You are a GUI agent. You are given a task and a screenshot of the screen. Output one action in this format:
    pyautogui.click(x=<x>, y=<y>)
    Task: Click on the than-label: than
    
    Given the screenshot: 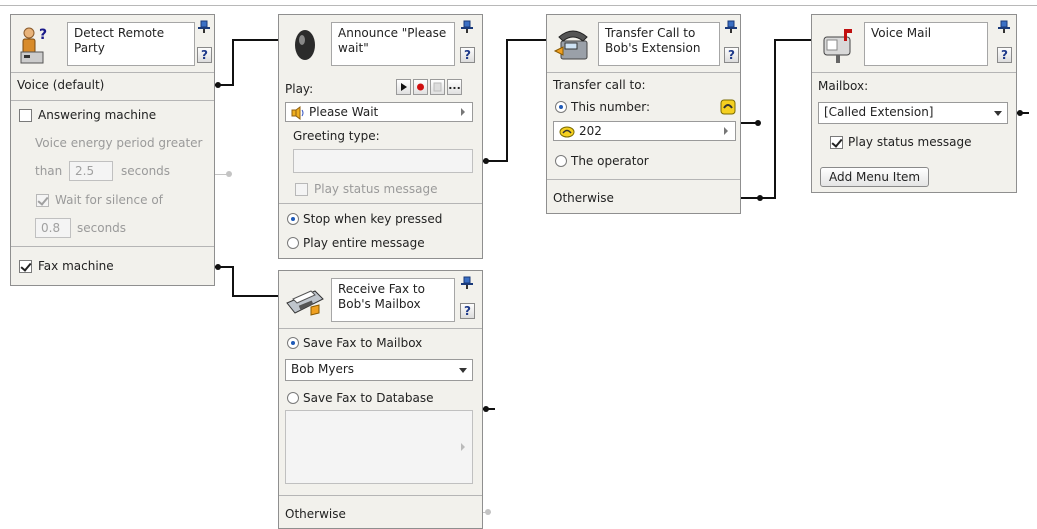 What is the action you would take?
    pyautogui.click(x=49, y=171)
    